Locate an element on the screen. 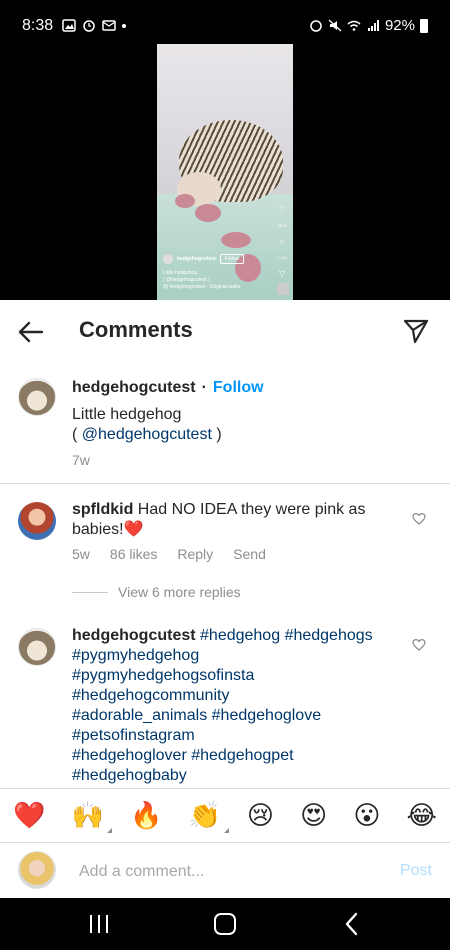 The image size is (450, 950). alarm-icon is located at coordinates (316, 26).